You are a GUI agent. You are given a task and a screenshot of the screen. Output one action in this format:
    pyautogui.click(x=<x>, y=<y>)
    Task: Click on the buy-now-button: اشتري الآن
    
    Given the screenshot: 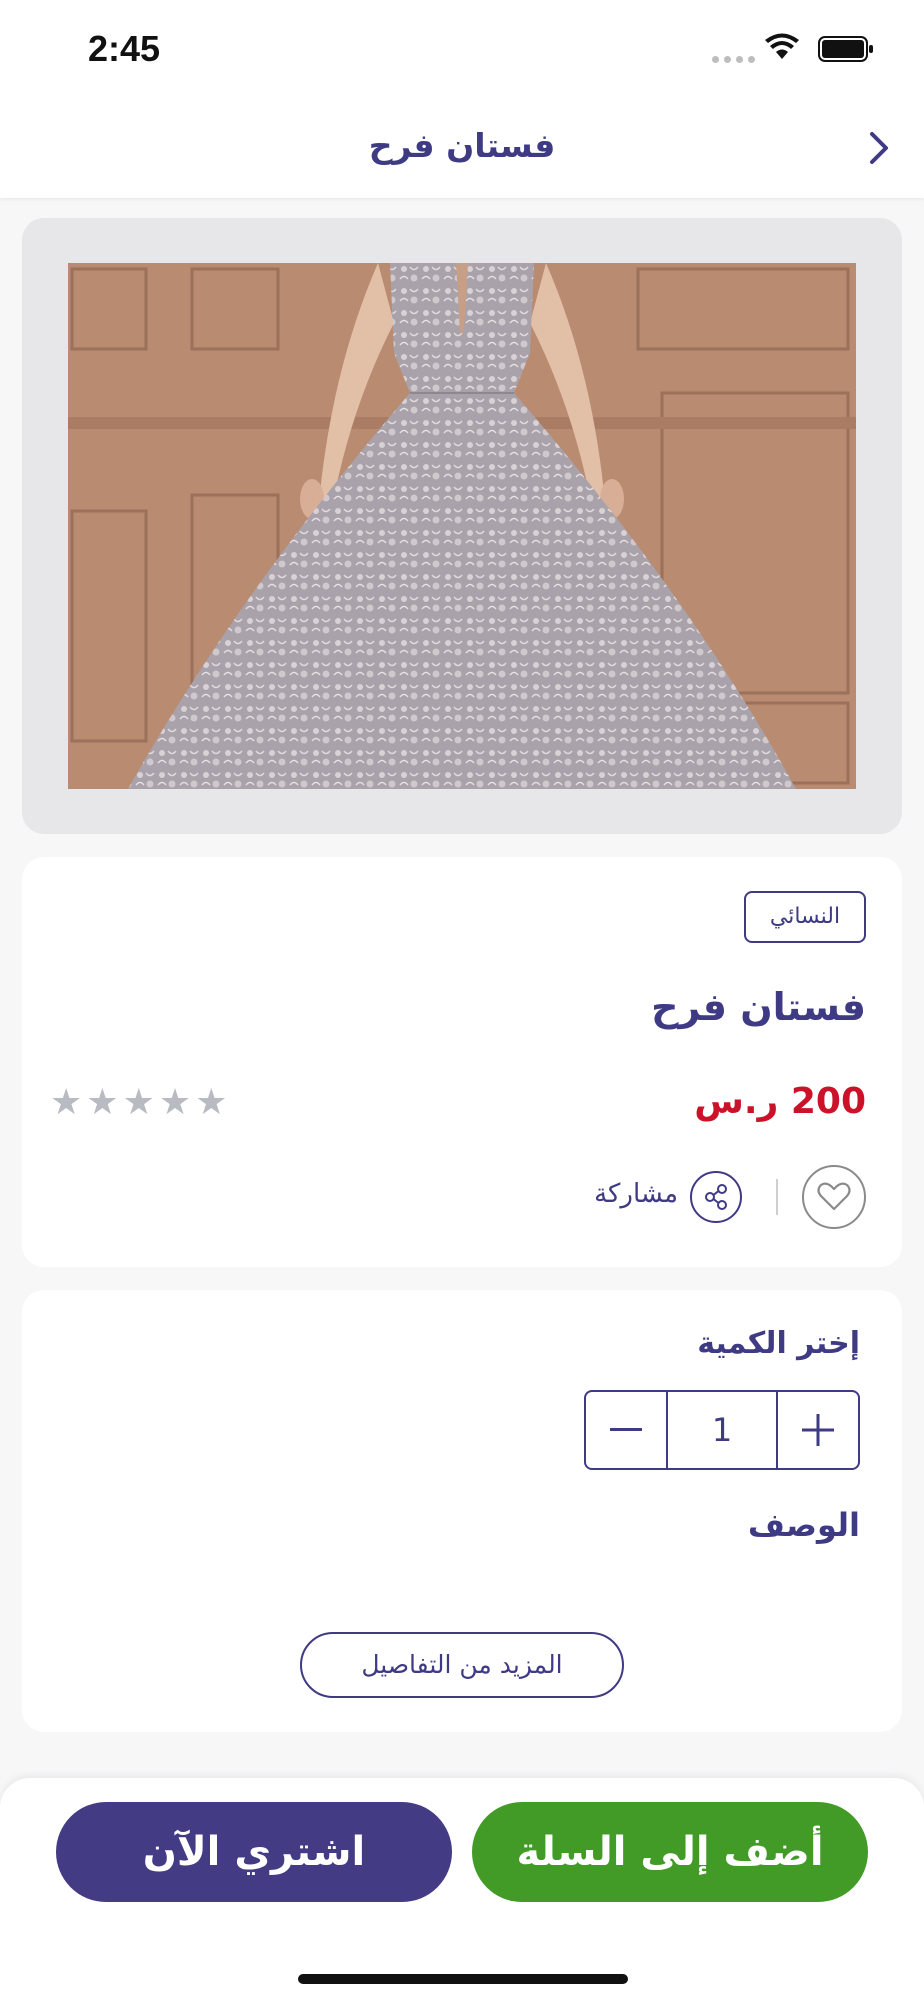 What is the action you would take?
    pyautogui.click(x=254, y=1852)
    